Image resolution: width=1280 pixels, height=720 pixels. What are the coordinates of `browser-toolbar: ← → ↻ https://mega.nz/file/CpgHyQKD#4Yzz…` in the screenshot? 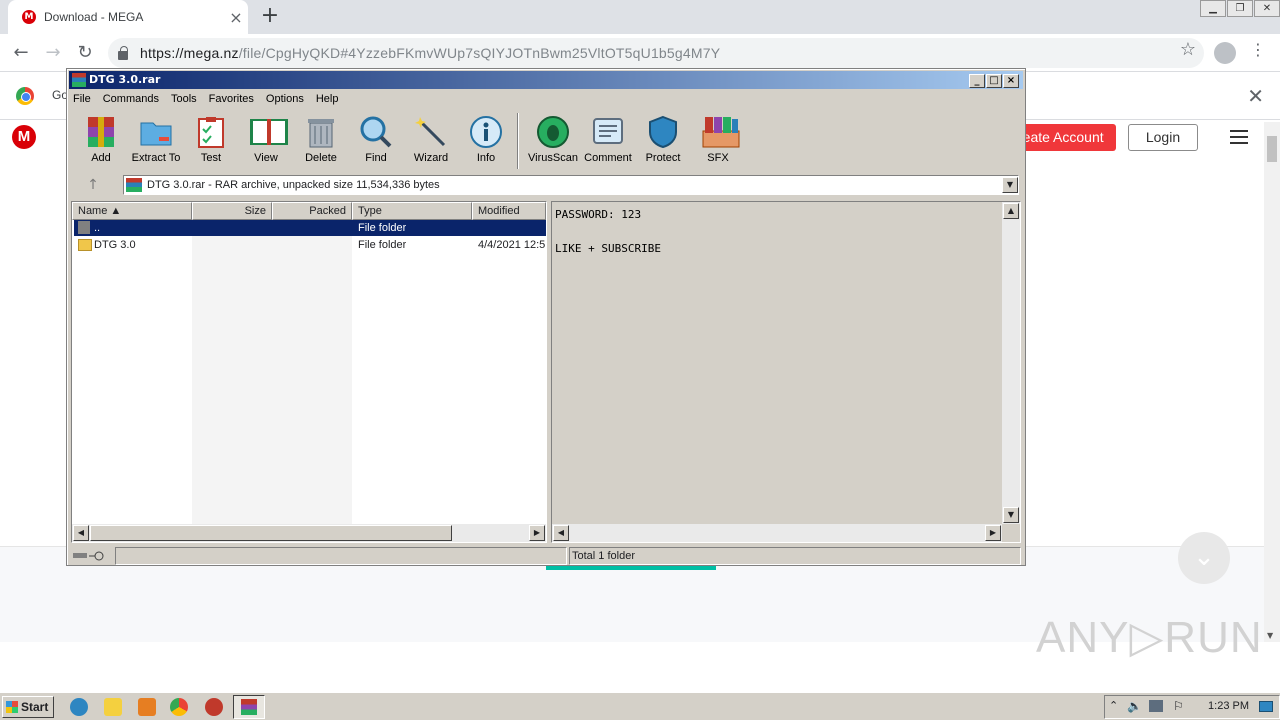 It's located at (640, 53).